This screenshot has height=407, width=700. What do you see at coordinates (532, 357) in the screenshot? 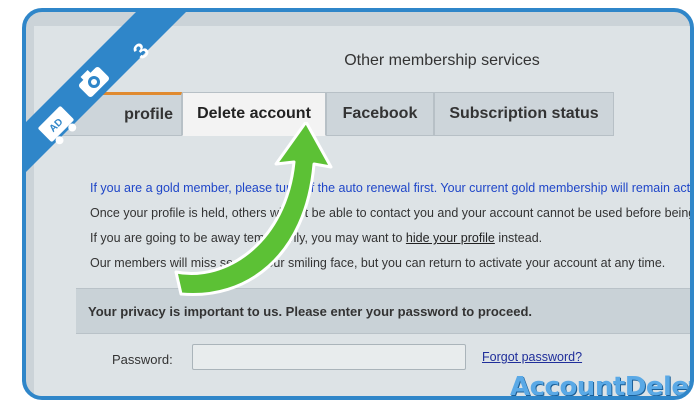
I see `forgot-password-link: Forgot password?` at bounding box center [532, 357].